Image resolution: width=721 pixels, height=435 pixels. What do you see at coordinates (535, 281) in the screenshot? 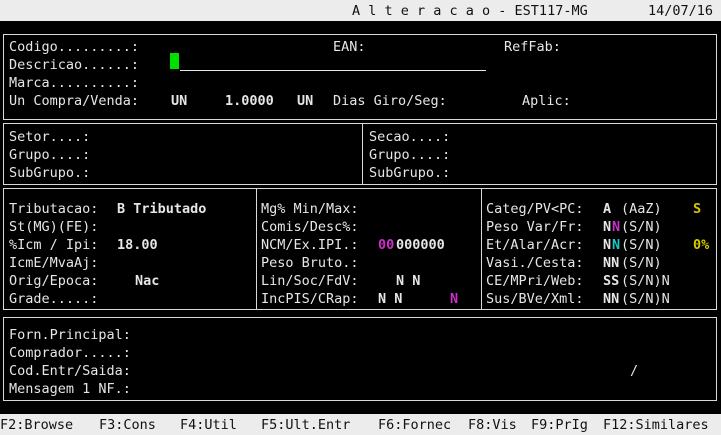
I see `ce-label: CE/MPri/Web:` at bounding box center [535, 281].